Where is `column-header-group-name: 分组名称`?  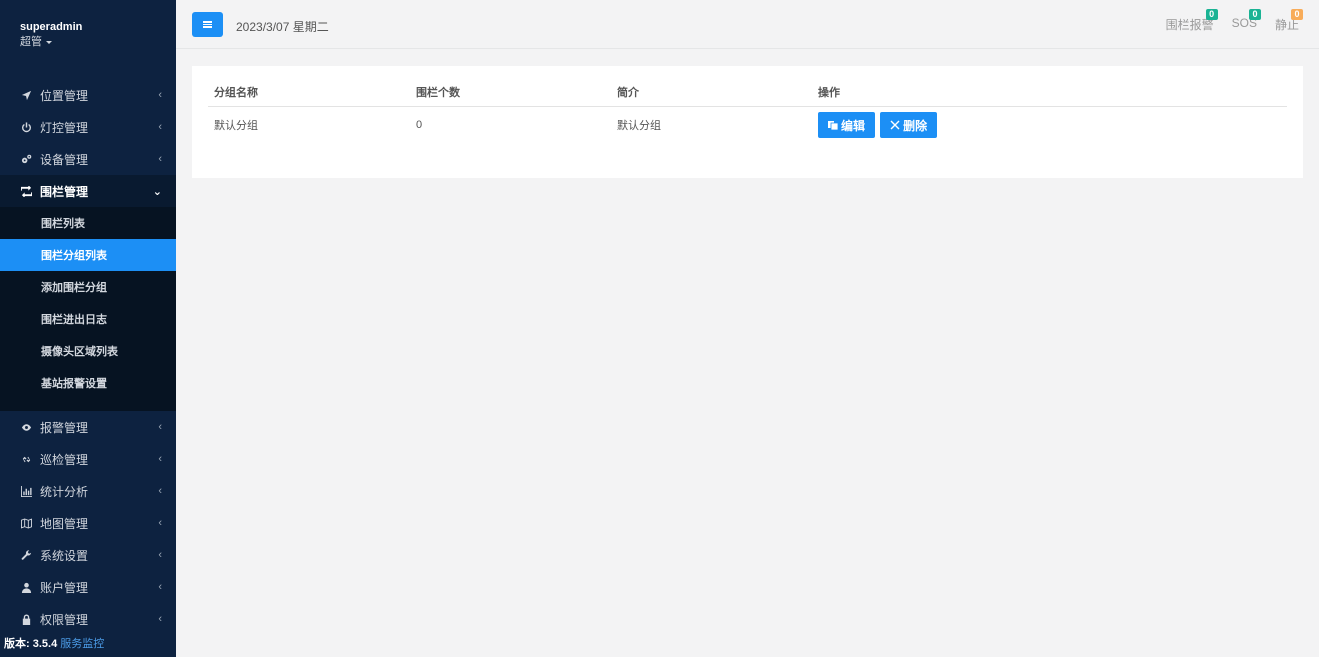 column-header-group-name: 分组名称 is located at coordinates (309, 93).